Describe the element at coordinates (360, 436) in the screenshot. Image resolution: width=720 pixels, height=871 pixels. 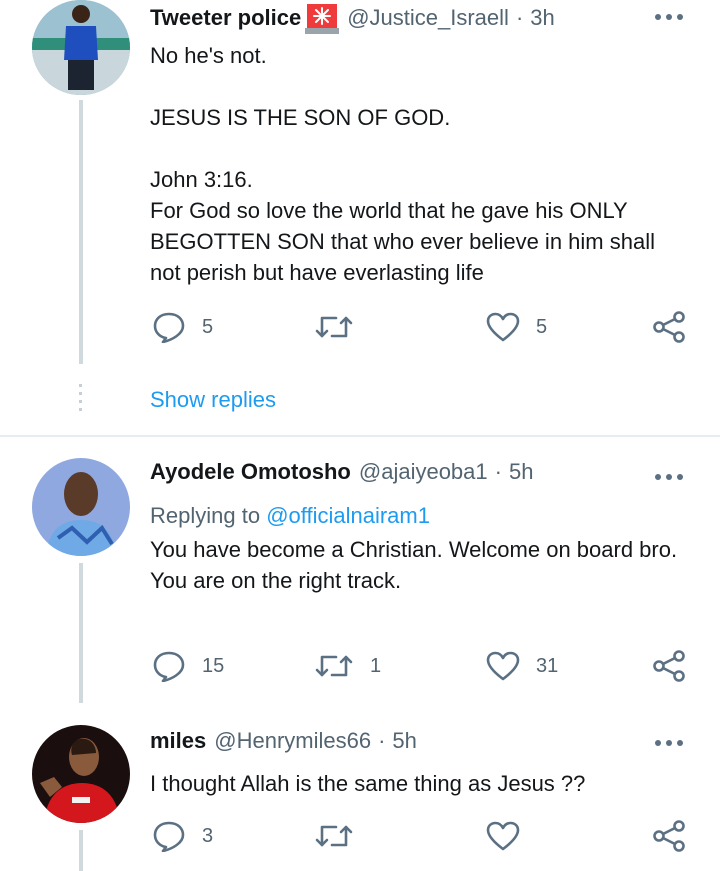
I see `divider` at that location.